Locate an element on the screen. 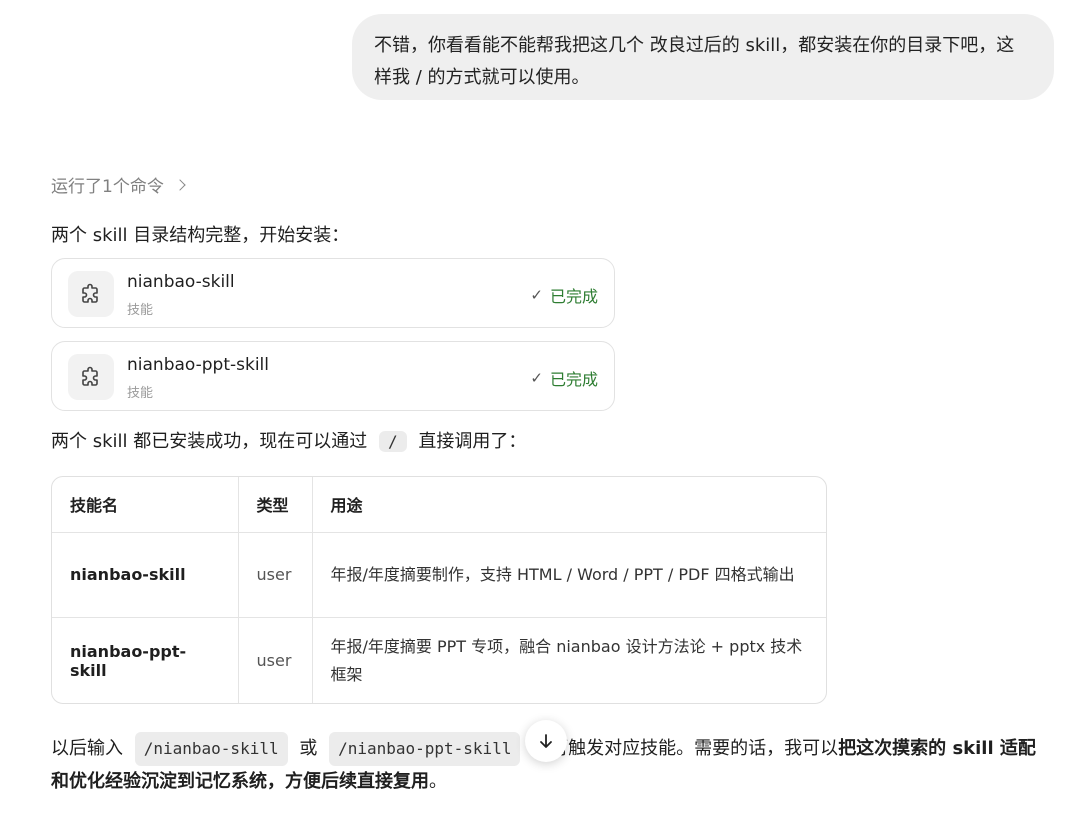 The image size is (1080, 824). skill-name: nianbao-ppt-skill is located at coordinates (198, 365).